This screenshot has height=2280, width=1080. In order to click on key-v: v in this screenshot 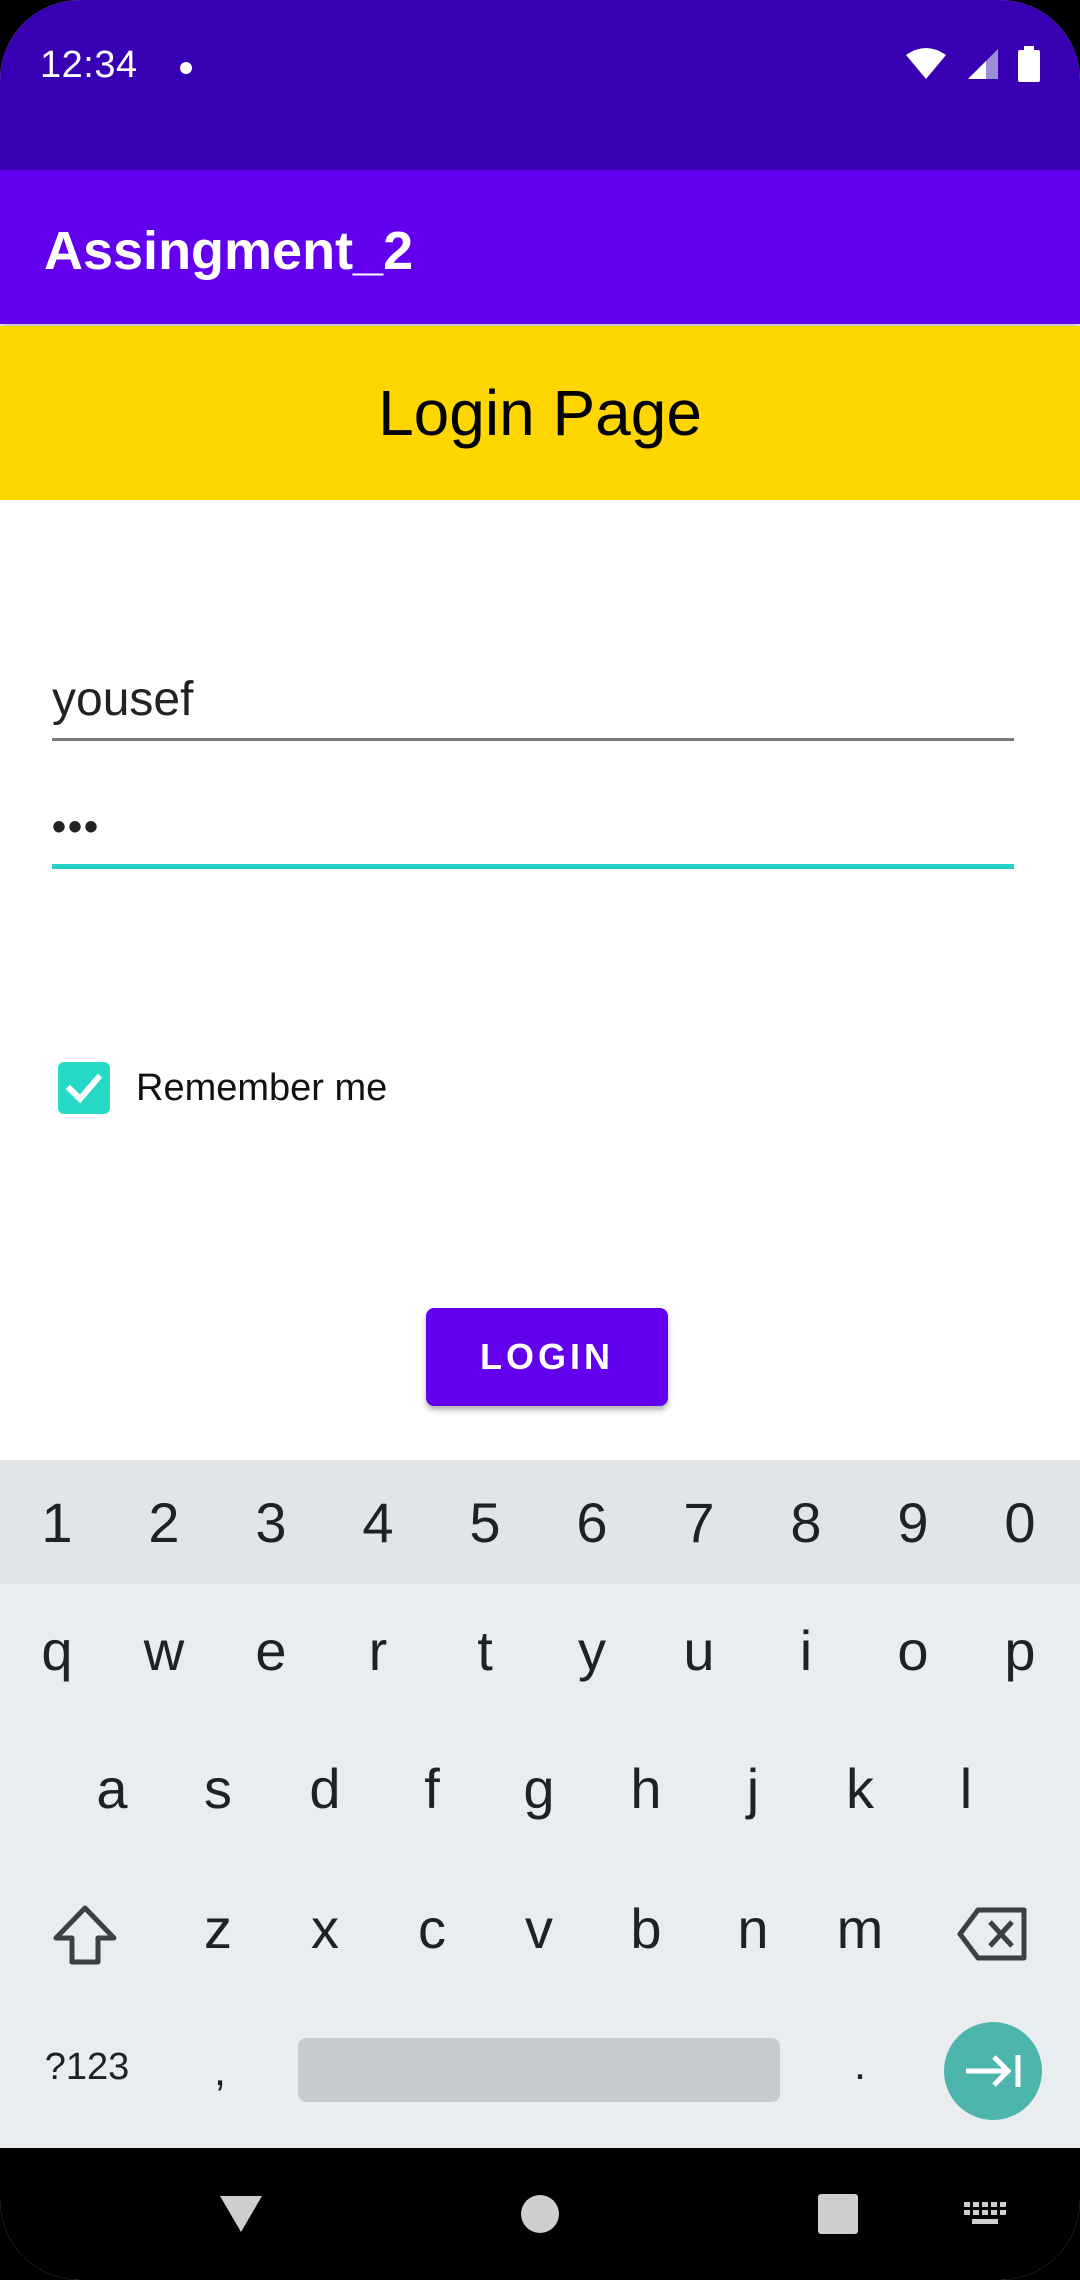, I will do `click(539, 1928)`.